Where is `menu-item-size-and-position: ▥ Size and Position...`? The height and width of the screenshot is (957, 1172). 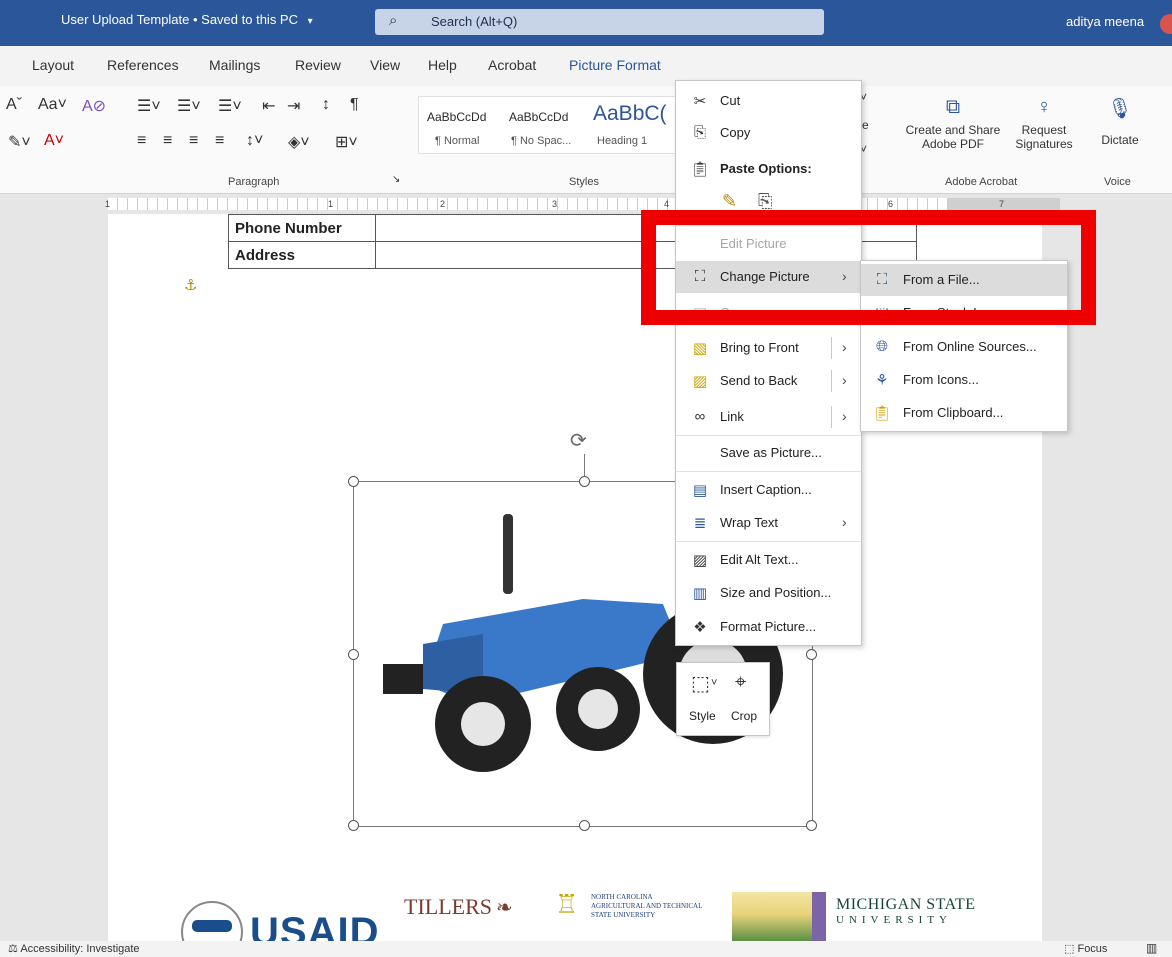 menu-item-size-and-position: ▥ Size and Position... is located at coordinates (768, 593).